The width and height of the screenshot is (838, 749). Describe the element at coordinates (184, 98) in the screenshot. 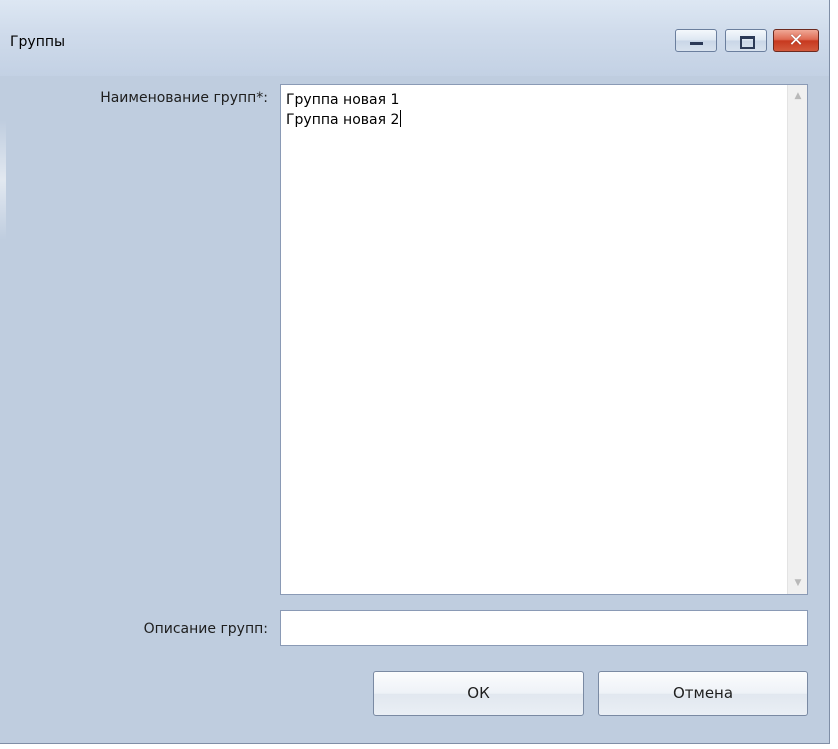

I see `group-names-label: Наименование групп*:` at that location.